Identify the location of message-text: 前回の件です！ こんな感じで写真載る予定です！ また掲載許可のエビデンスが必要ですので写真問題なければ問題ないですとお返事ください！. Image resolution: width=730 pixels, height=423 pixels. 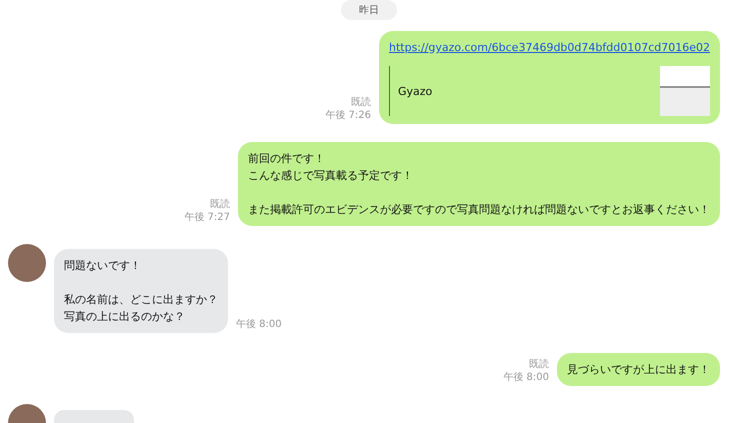
(479, 184).